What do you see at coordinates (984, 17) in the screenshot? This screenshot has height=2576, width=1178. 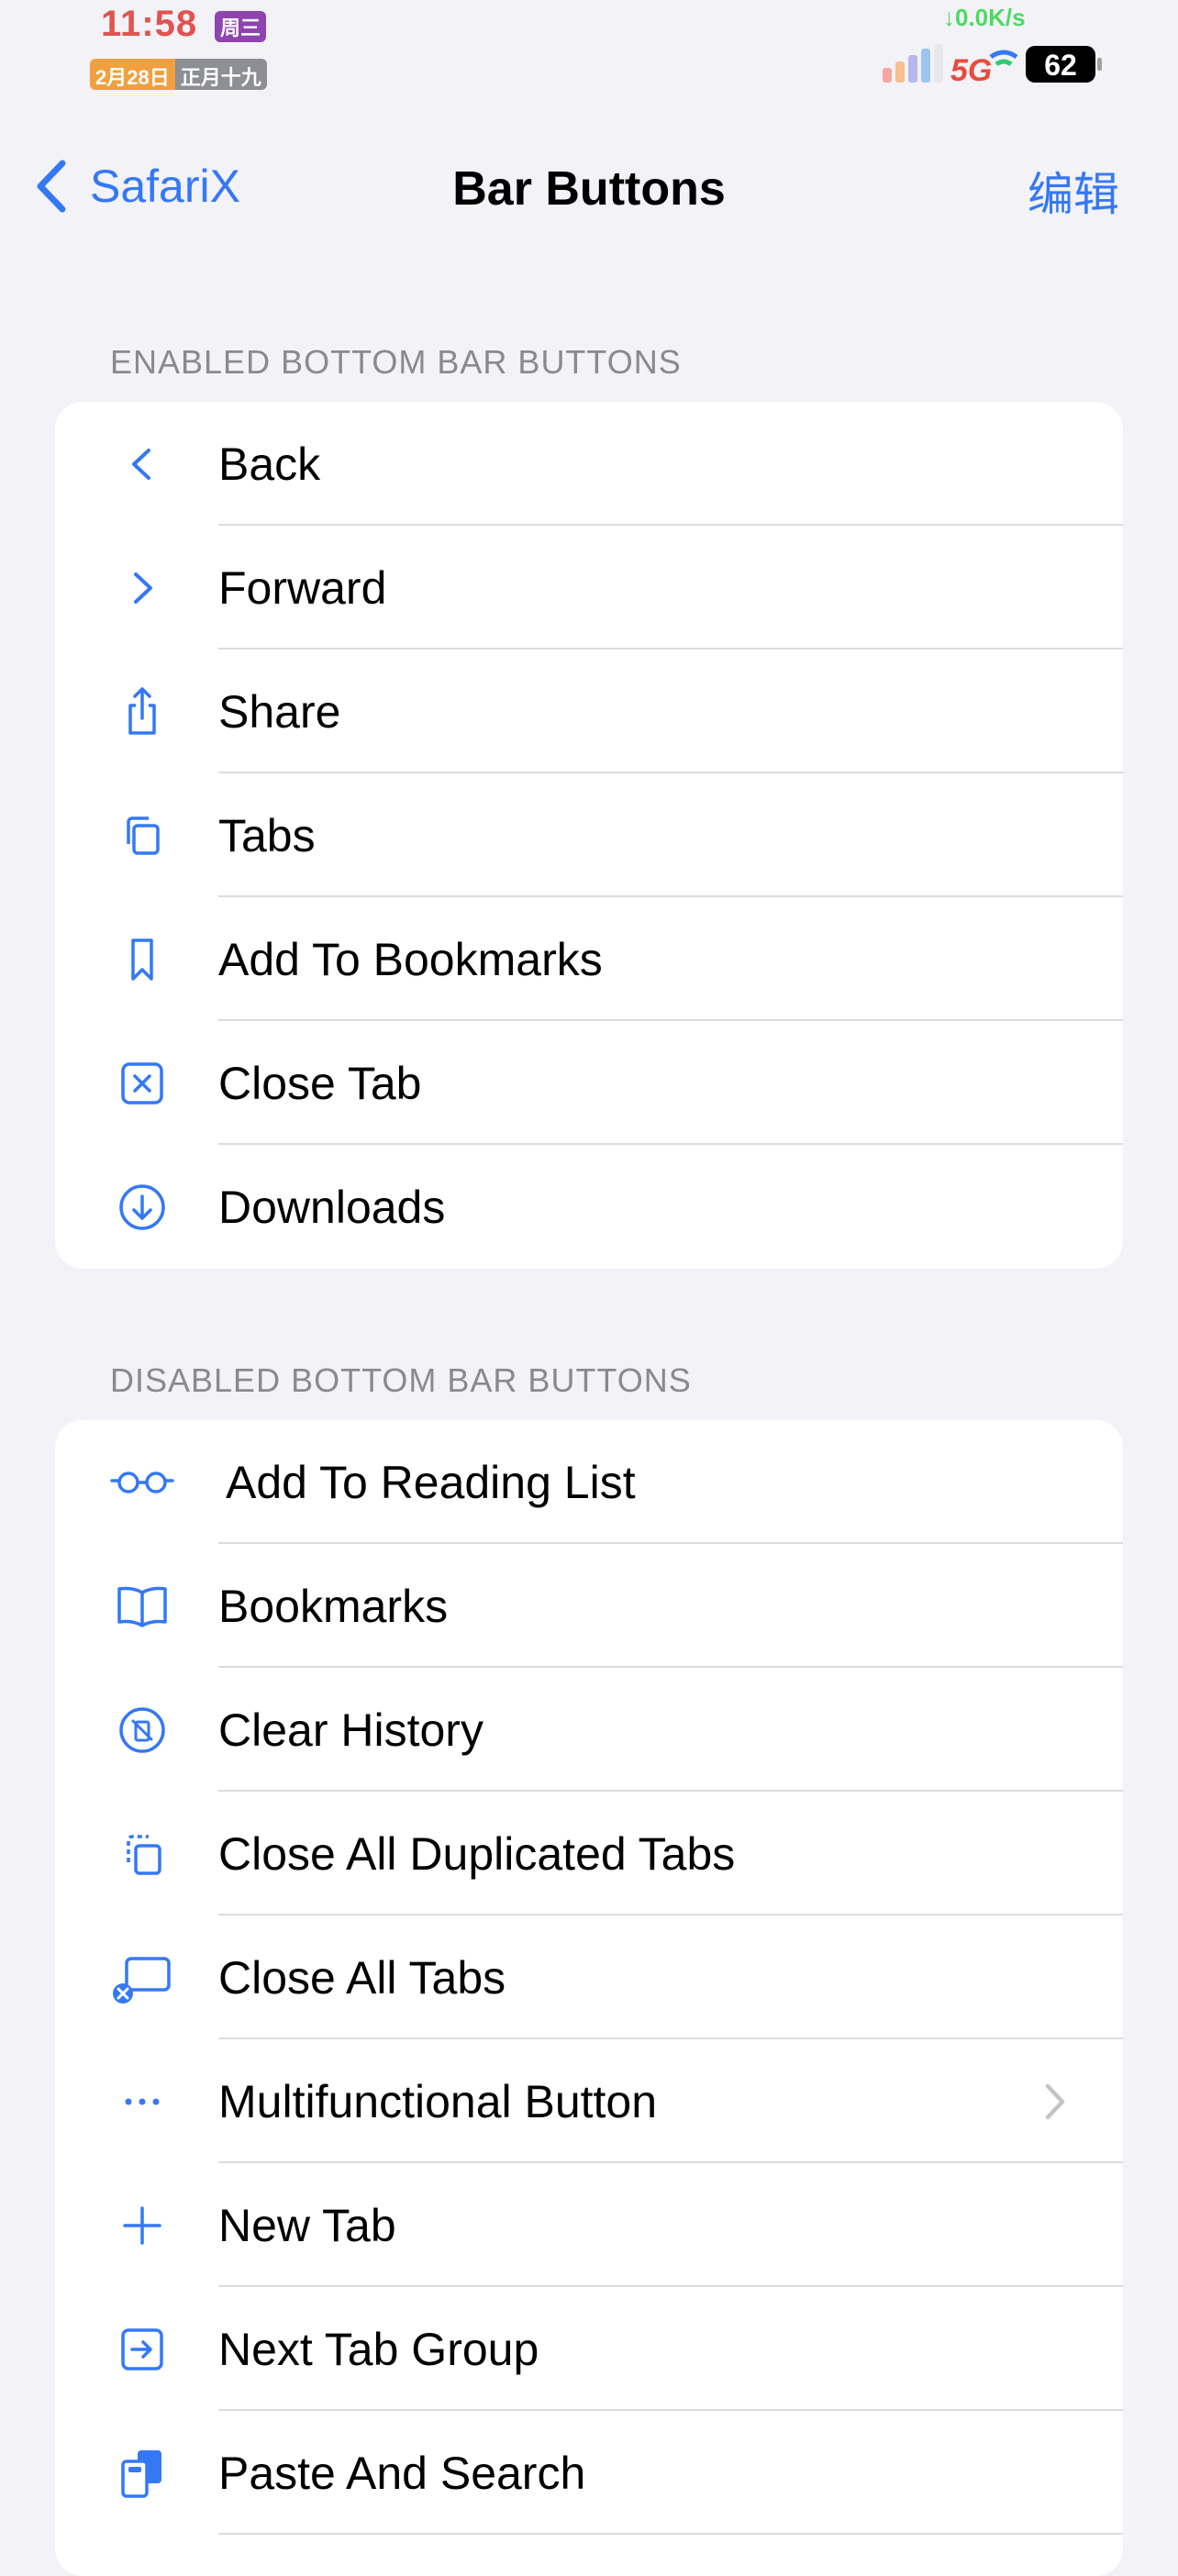 I see `status-net-speed: ↓0.0K/s` at bounding box center [984, 17].